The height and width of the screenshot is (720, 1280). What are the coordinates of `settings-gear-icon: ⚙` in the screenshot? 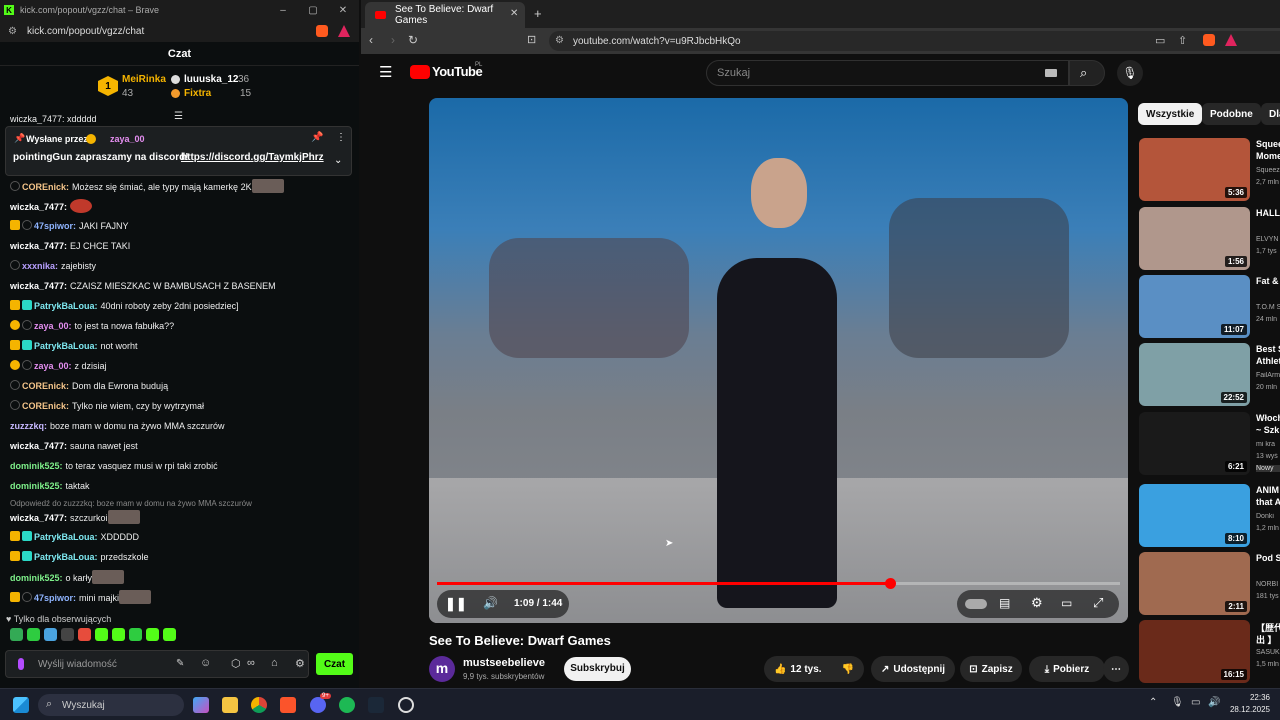 It's located at (300, 663).